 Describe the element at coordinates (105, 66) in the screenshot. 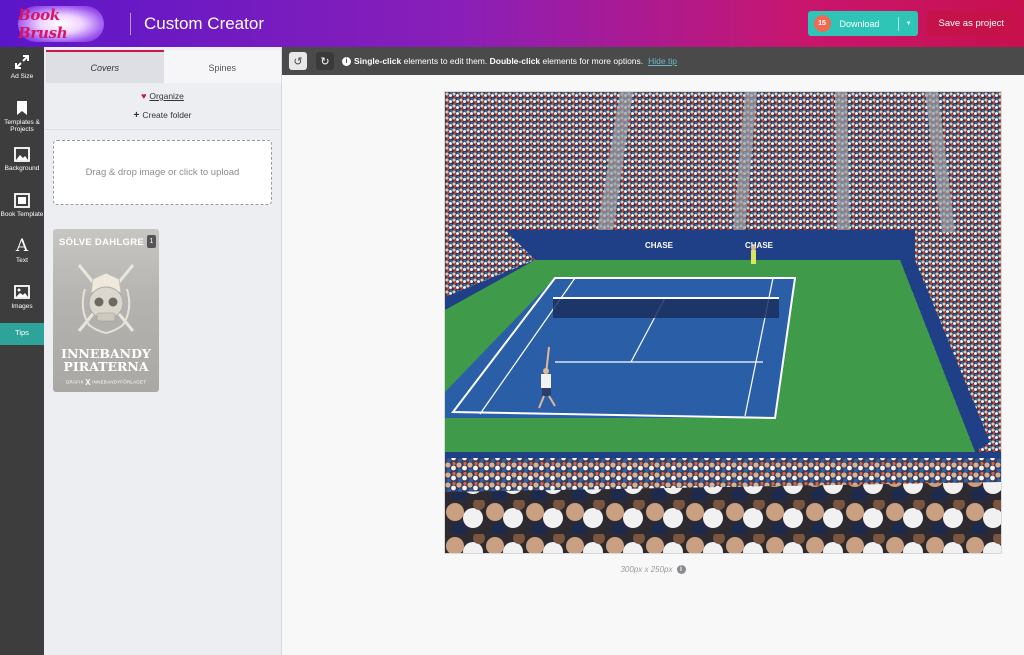

I see `tab-covers: Covers` at that location.